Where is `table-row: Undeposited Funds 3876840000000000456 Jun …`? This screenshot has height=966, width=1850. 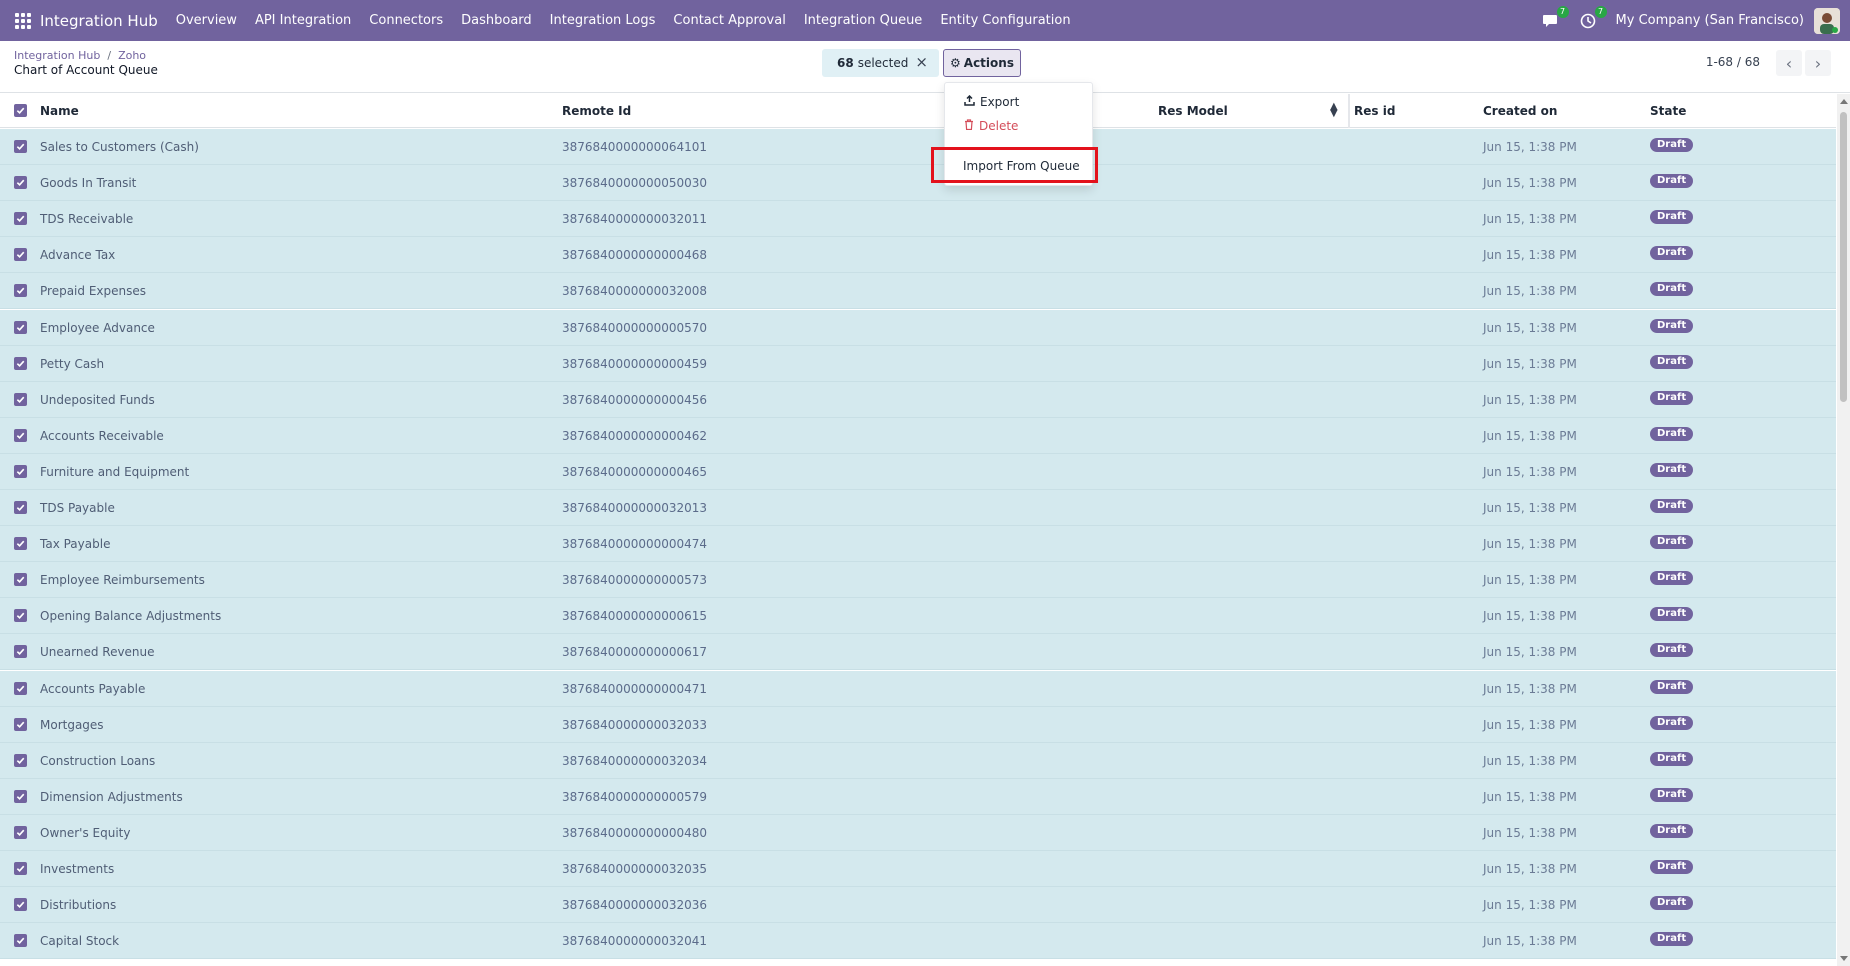
table-row: Undeposited Funds 3876840000000000456 Jun … is located at coordinates (918, 399).